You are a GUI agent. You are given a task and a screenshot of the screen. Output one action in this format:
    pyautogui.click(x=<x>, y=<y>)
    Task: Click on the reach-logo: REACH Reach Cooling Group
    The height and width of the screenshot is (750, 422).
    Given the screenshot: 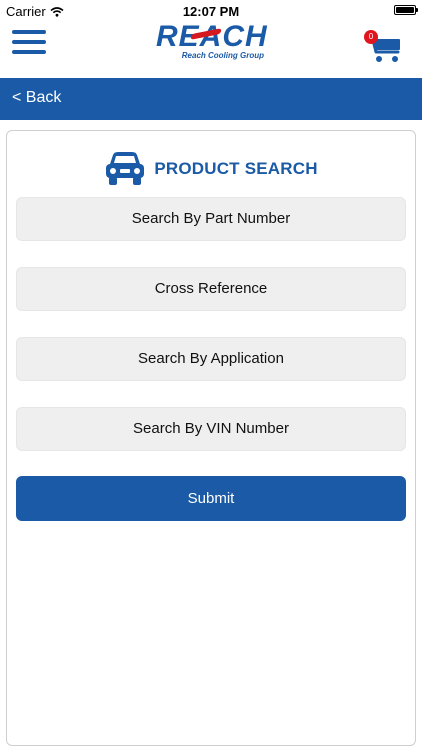 What is the action you would take?
    pyautogui.click(x=212, y=43)
    